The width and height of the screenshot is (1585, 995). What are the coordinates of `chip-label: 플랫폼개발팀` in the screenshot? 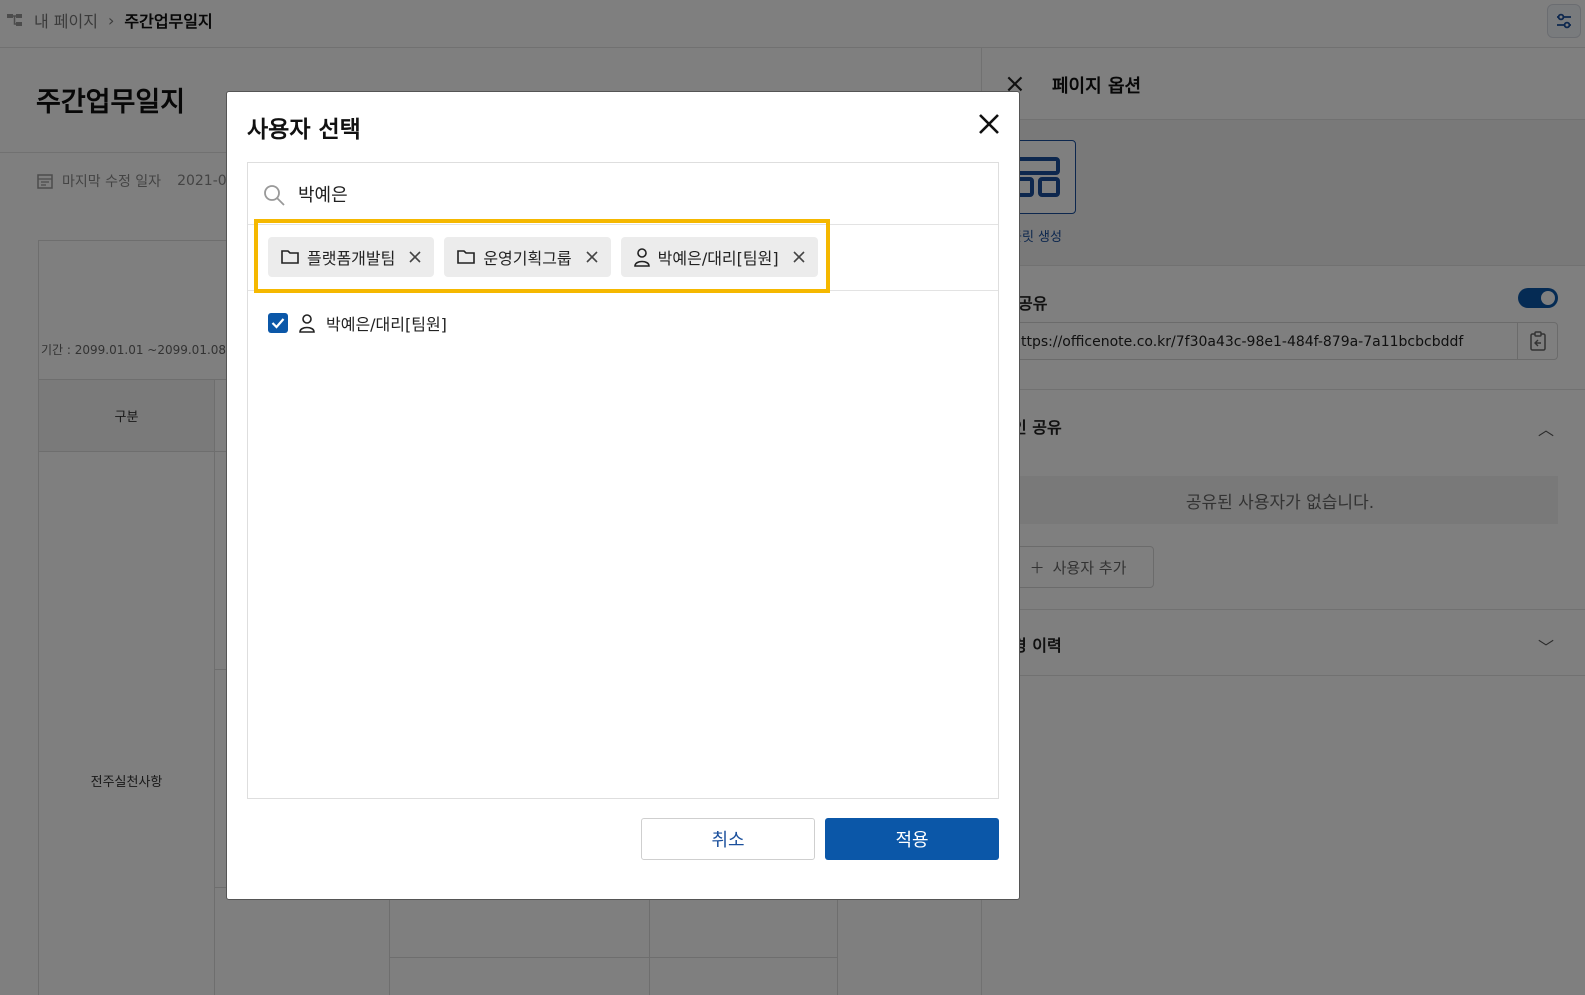 It's located at (351, 258).